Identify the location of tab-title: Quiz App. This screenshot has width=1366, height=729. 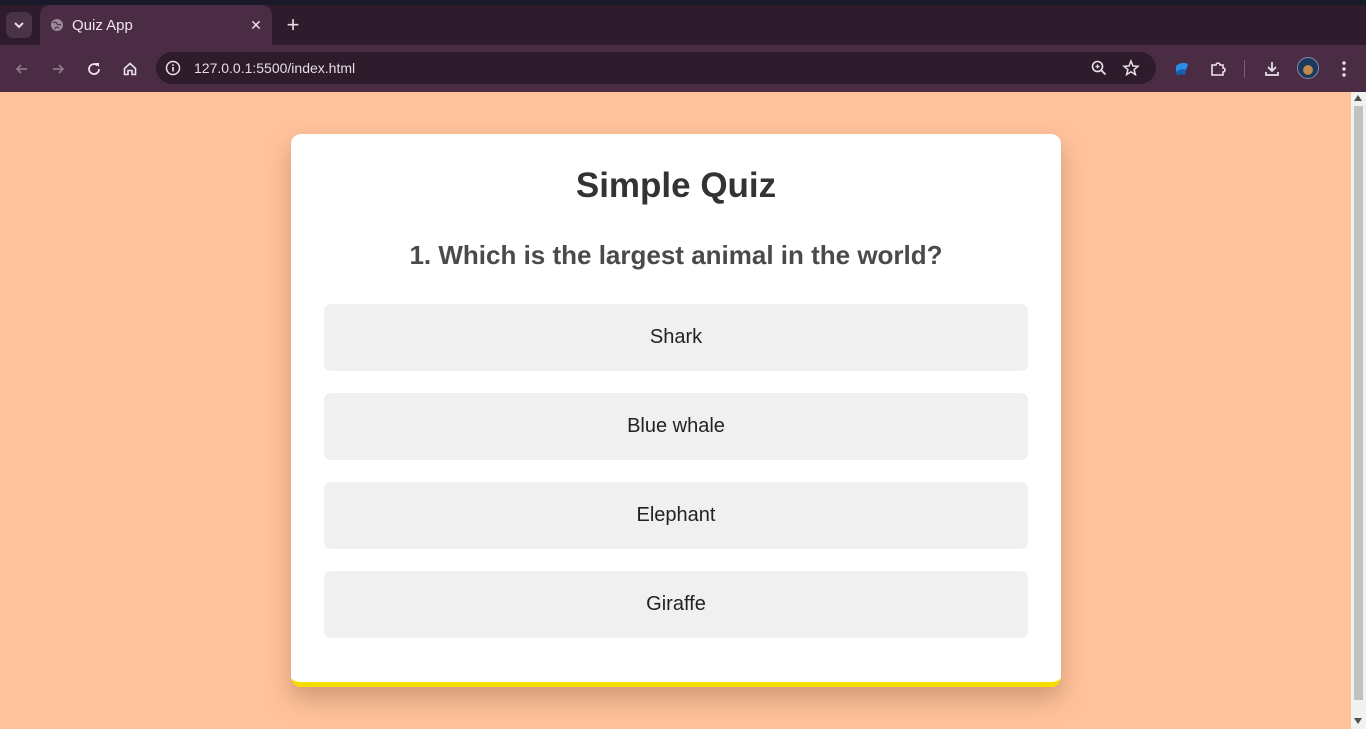
(102, 25).